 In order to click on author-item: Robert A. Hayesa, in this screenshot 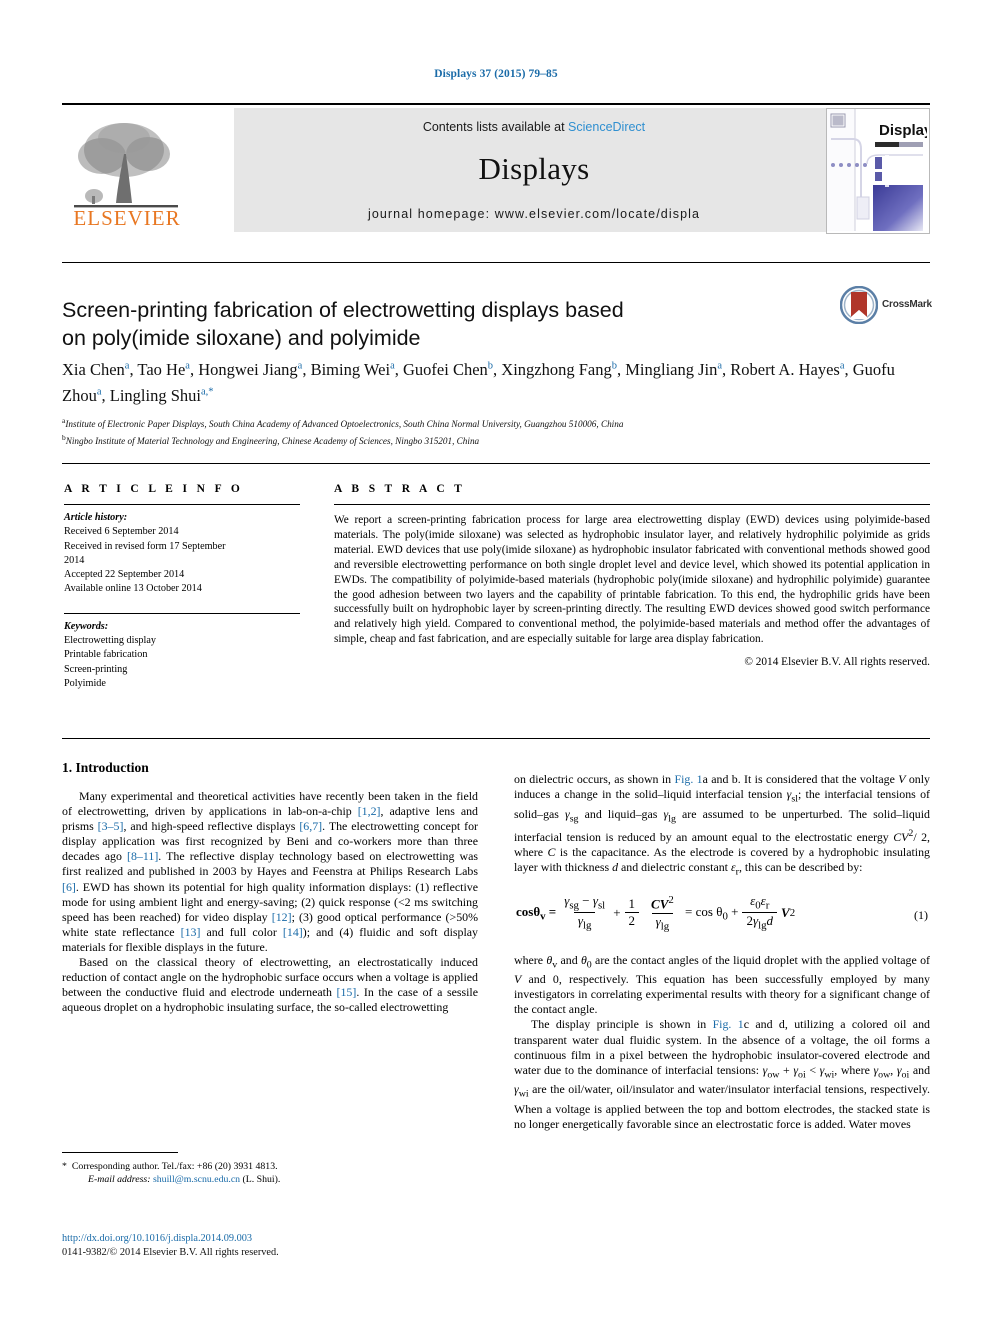, I will do `click(791, 369)`.